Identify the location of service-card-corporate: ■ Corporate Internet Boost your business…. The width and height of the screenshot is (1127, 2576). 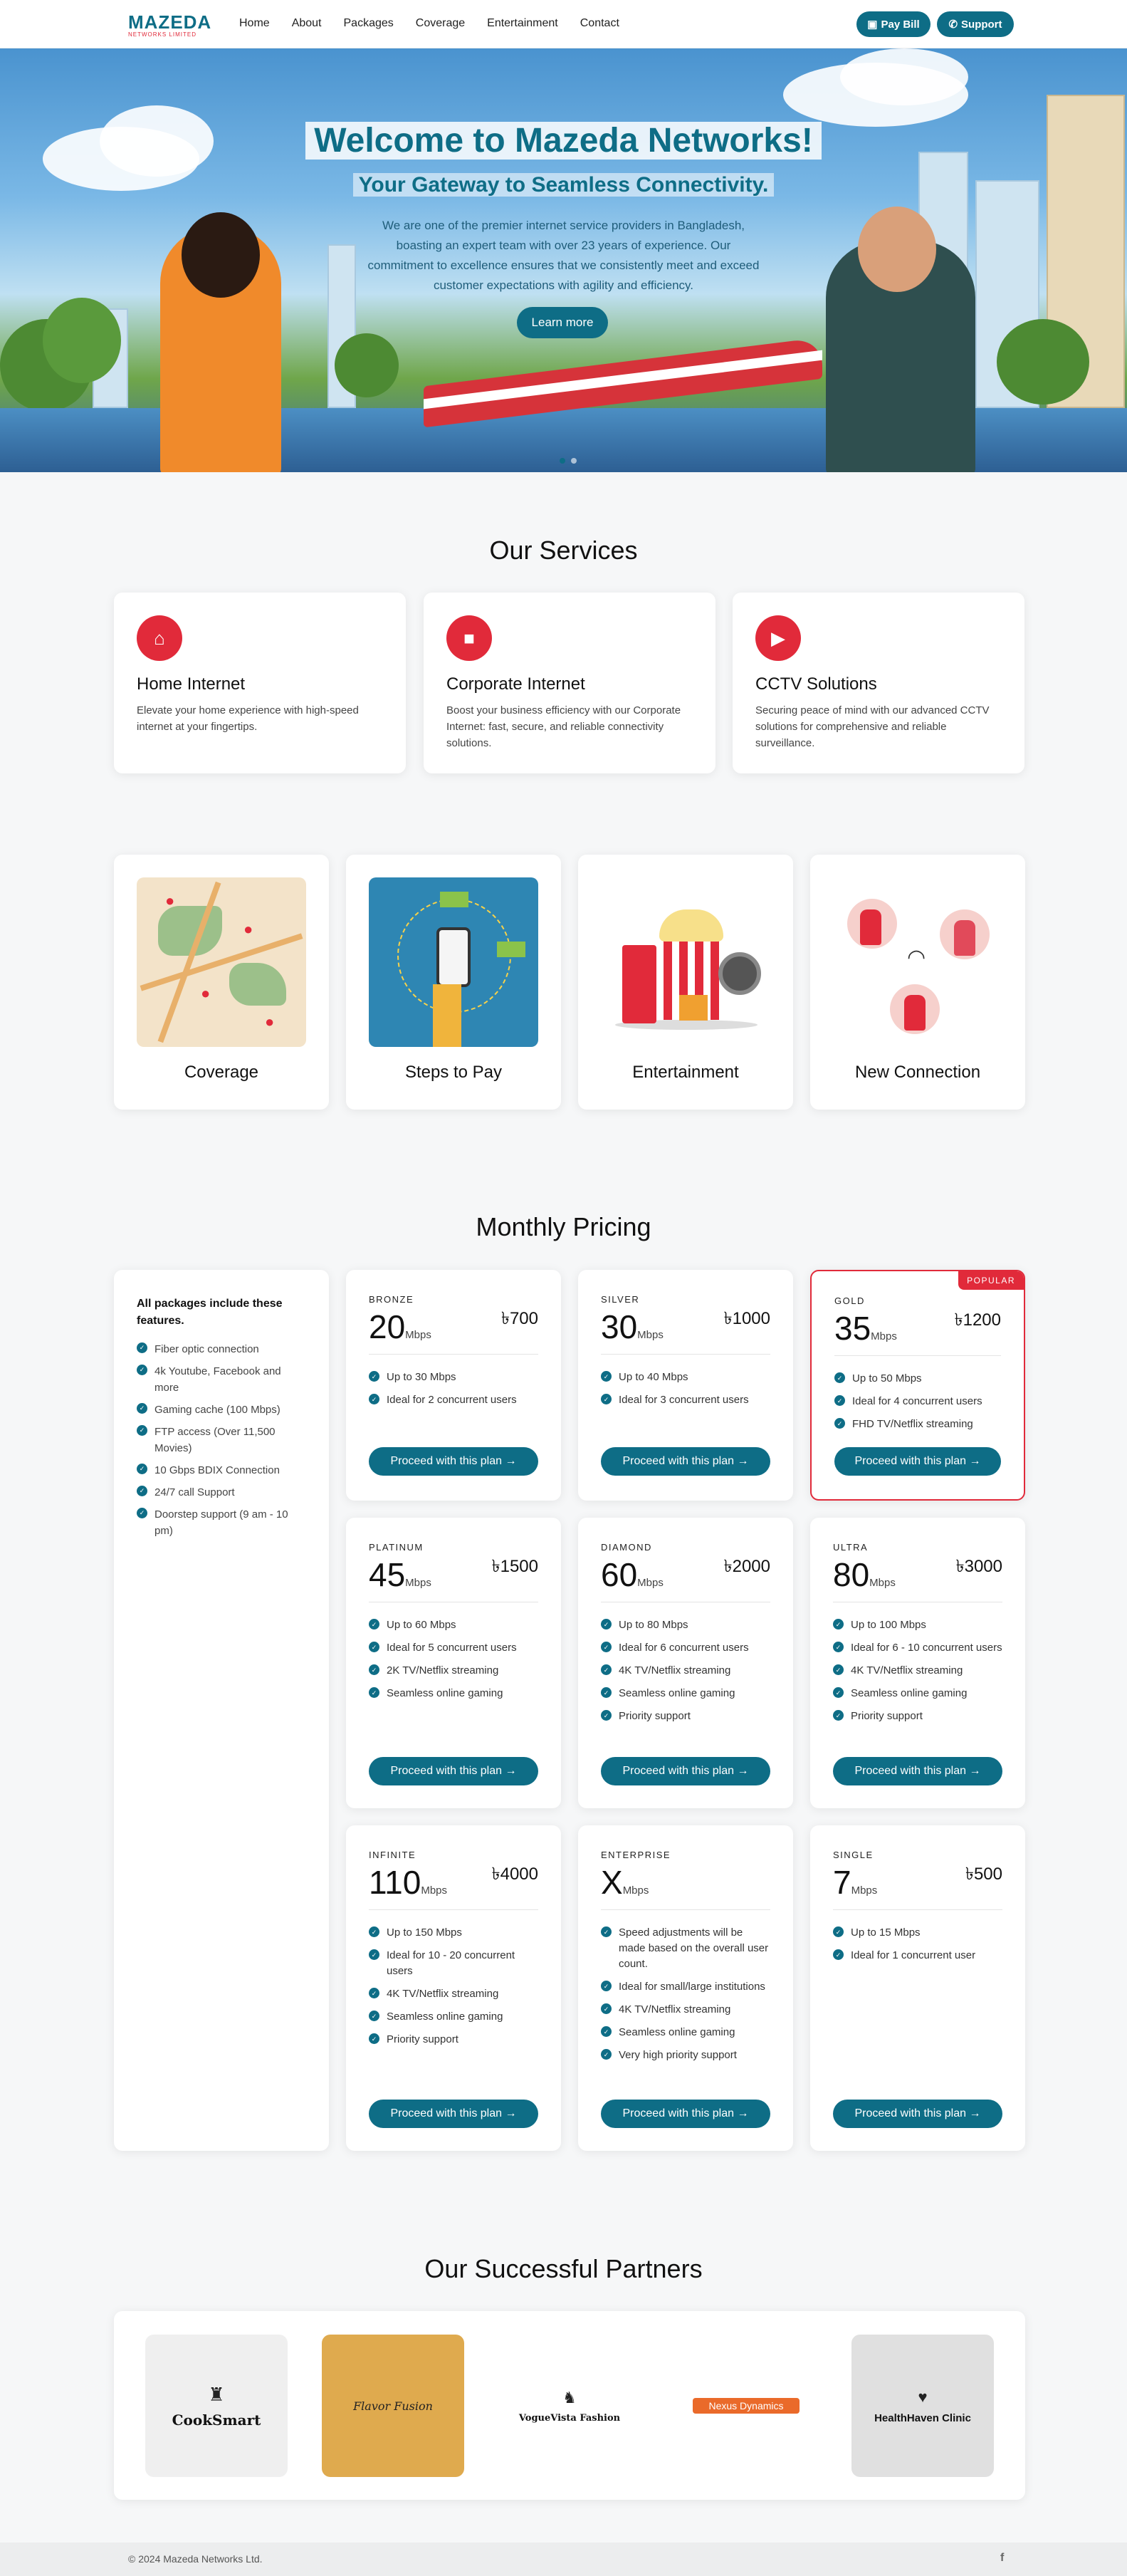
(569, 683).